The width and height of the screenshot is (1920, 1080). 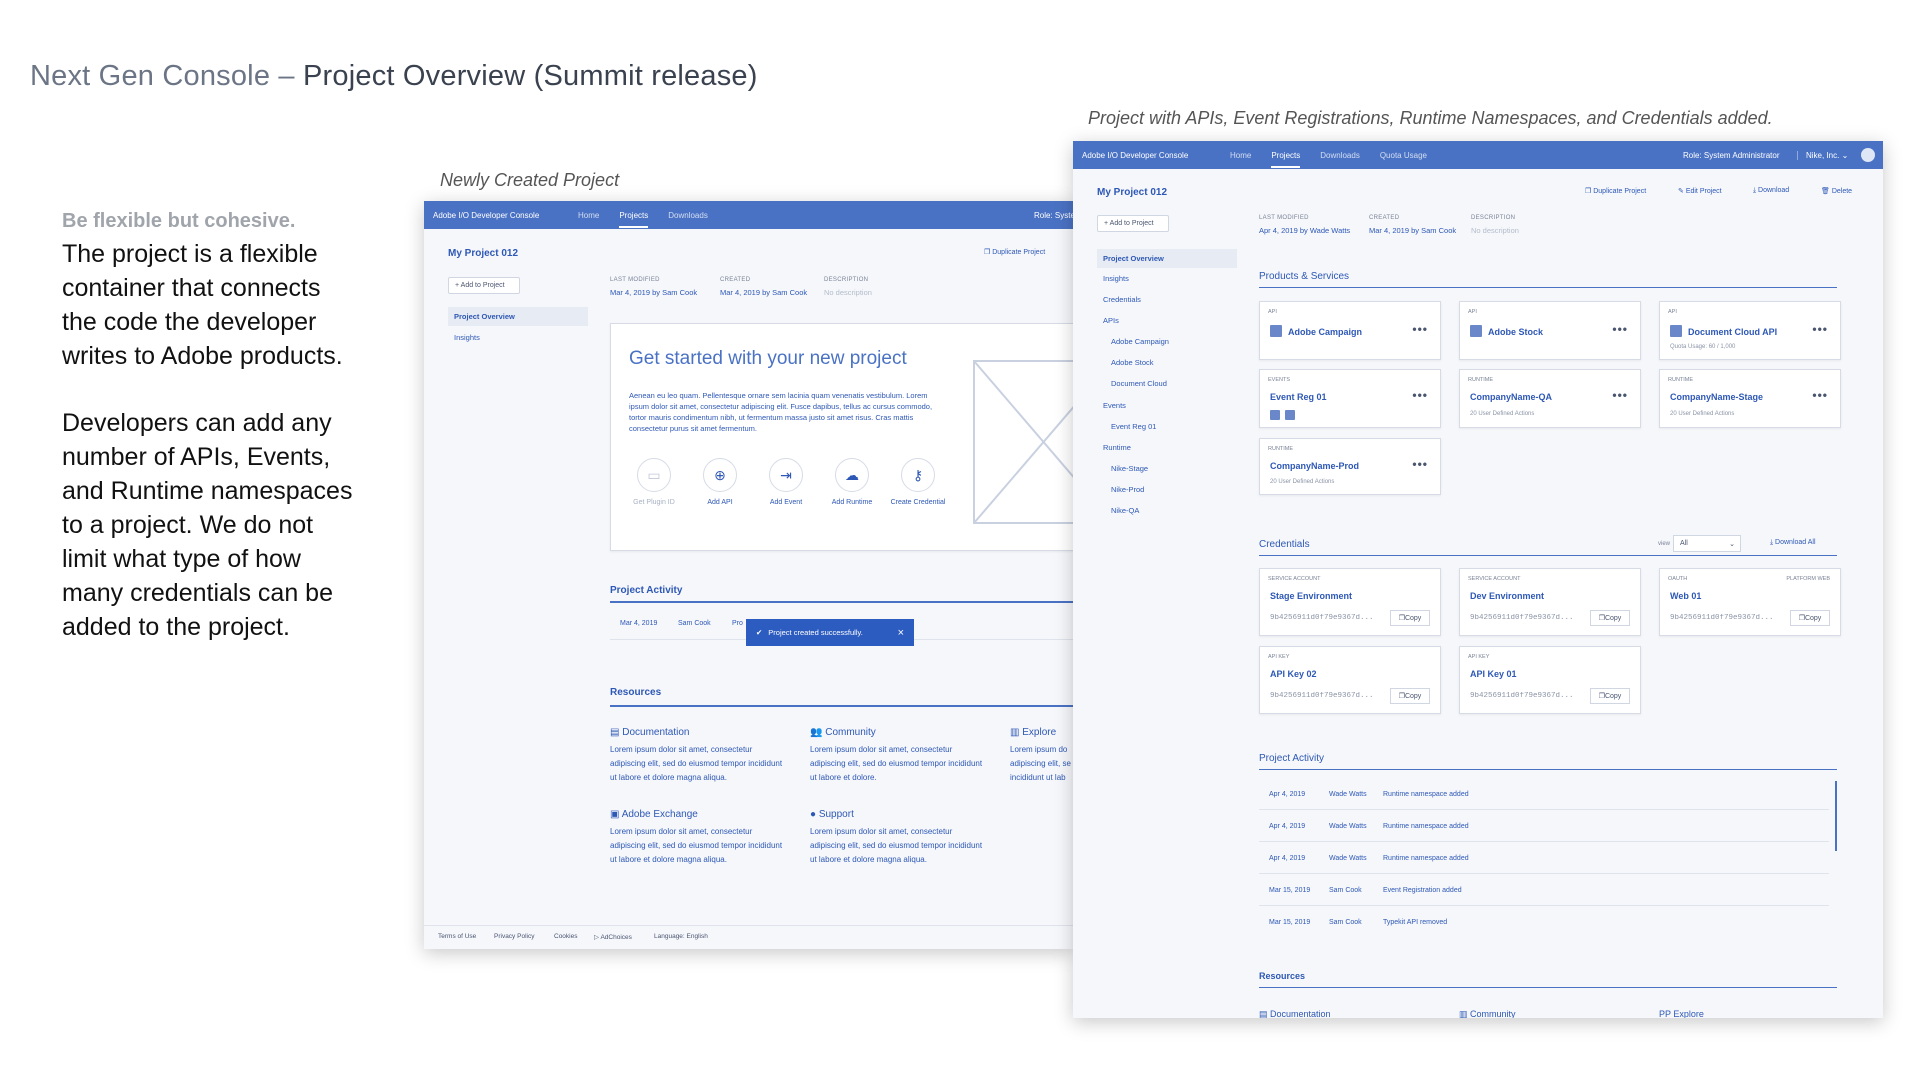 What do you see at coordinates (1033, 732) in the screenshot?
I see `resource-explore: ▥ Explore` at bounding box center [1033, 732].